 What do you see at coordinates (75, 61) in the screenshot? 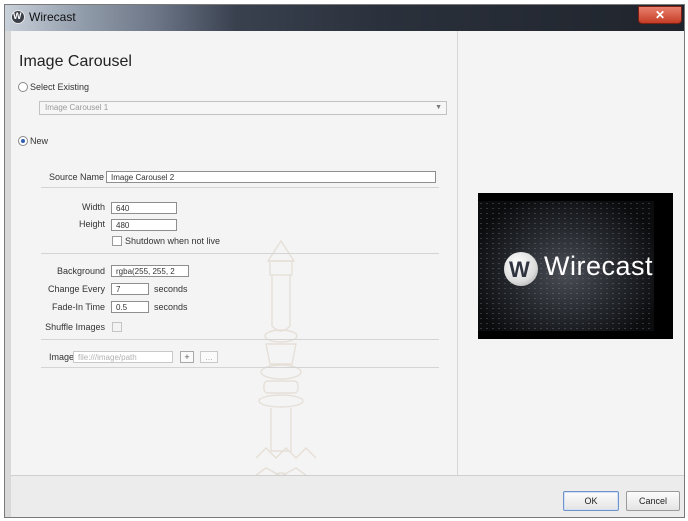
I see `page-title: Image Carousel` at bounding box center [75, 61].